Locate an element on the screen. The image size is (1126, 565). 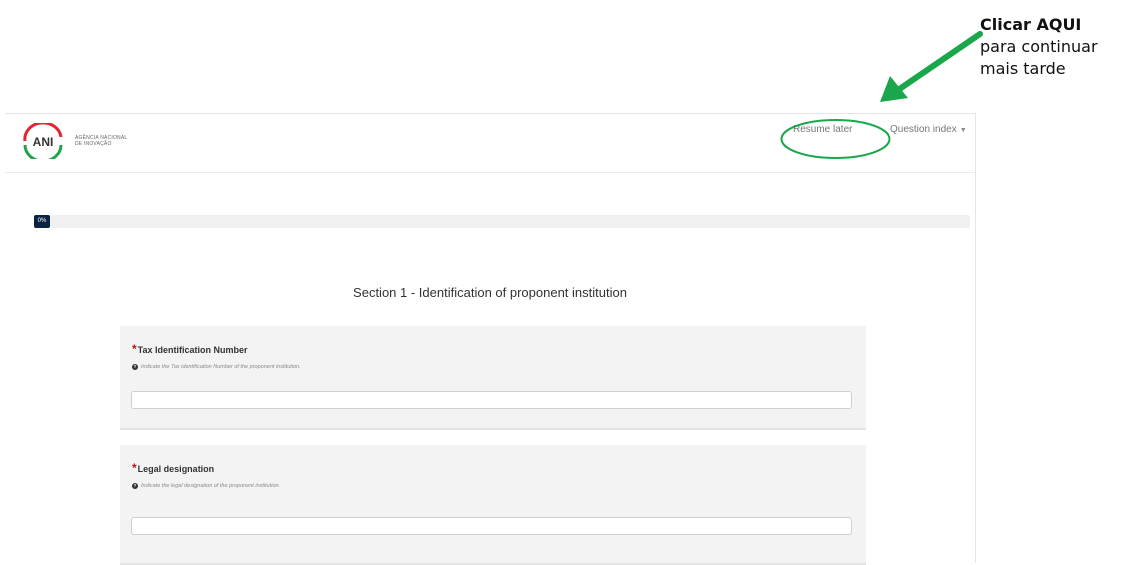
ani-logo: ANI AGÊNCIA NACIONAL DE INOVAÇÃO is located at coordinates (80, 141).